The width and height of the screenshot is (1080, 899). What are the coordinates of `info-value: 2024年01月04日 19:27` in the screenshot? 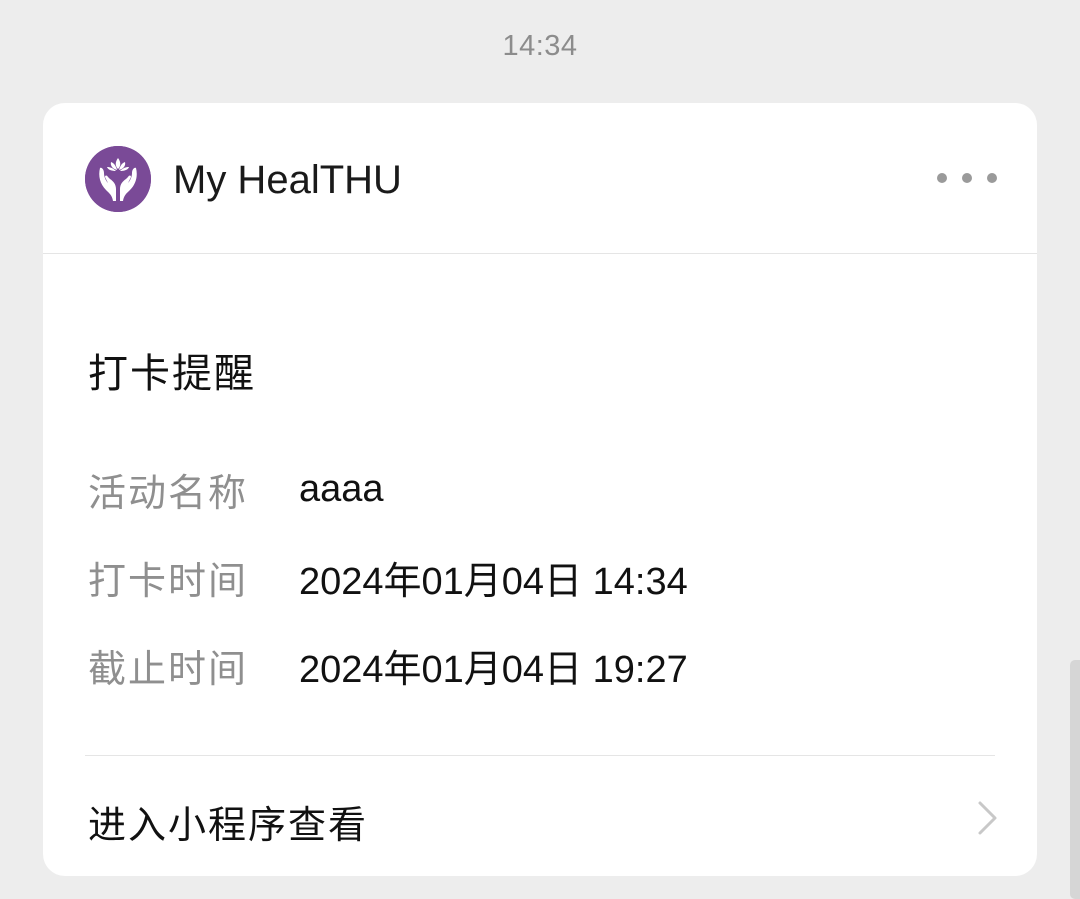 It's located at (493, 669).